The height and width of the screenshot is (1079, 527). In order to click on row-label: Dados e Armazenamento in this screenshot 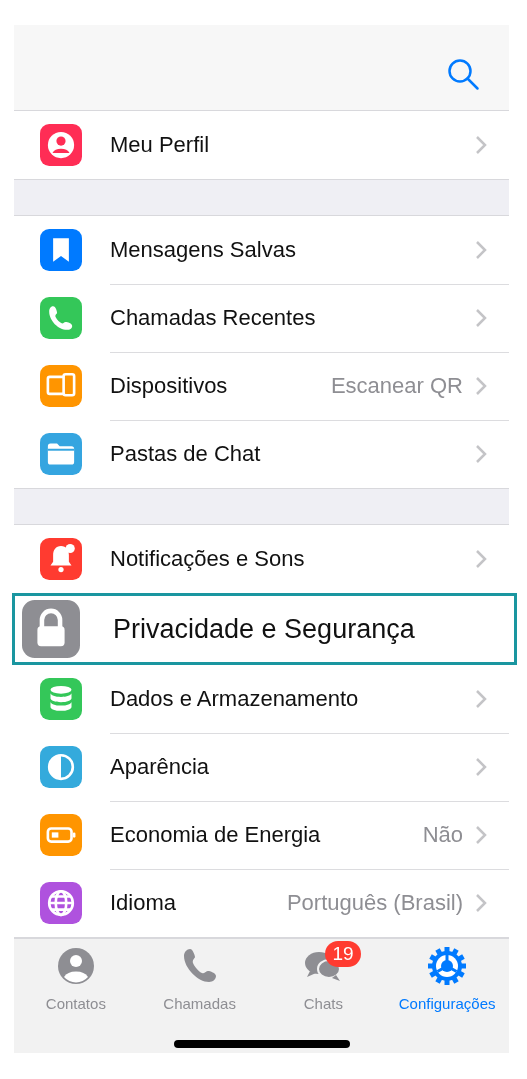, I will do `click(235, 698)`.